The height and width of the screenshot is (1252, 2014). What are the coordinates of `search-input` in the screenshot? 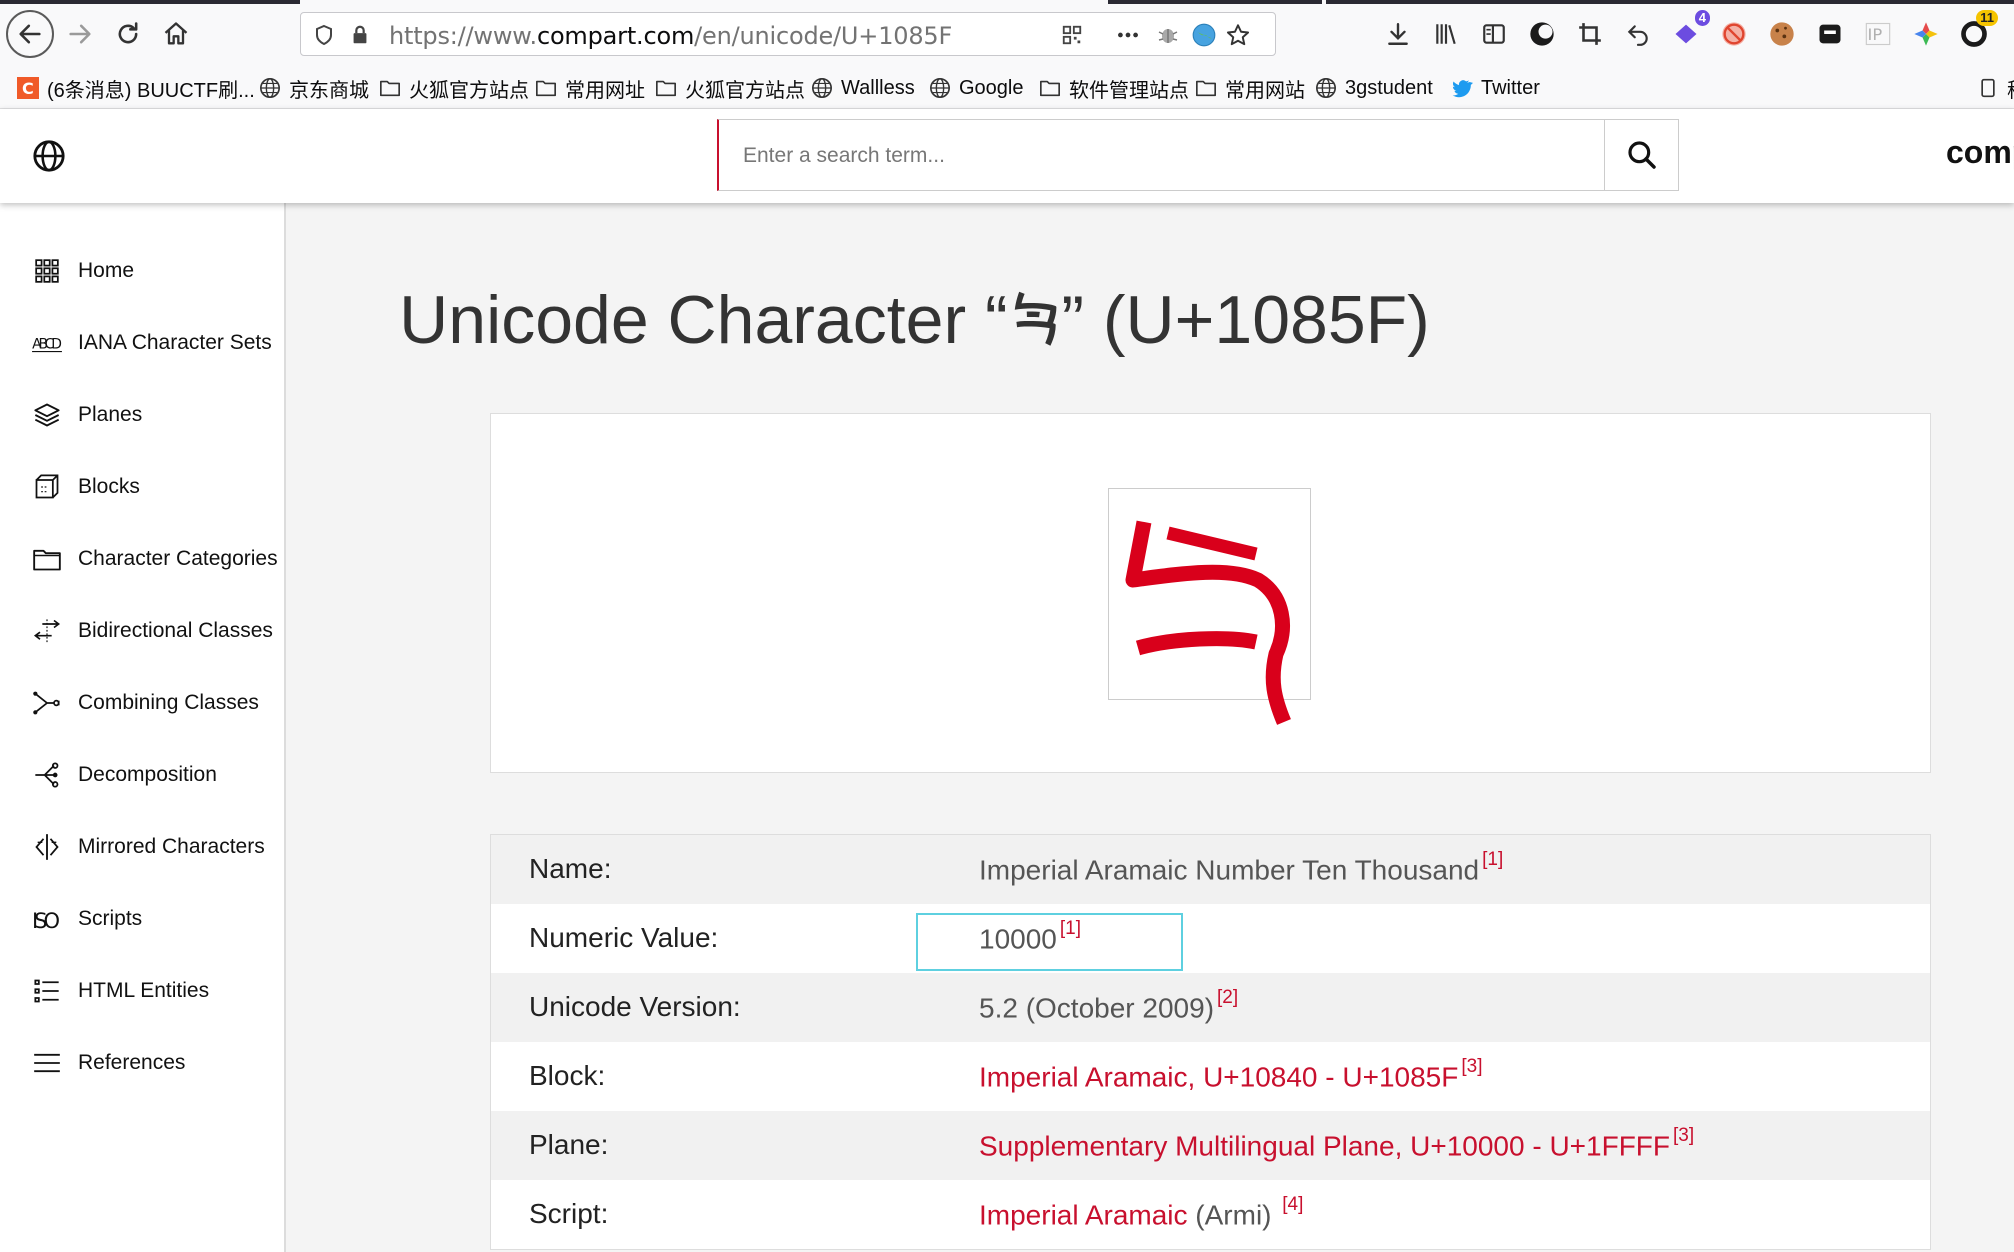 It's located at (1163, 156).